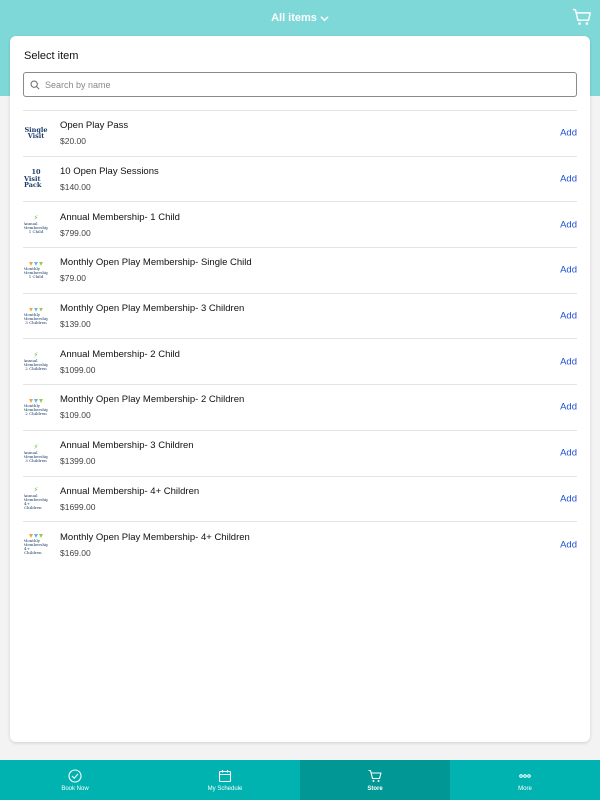  I want to click on nav-my-schedule: My Schedule, so click(225, 780).